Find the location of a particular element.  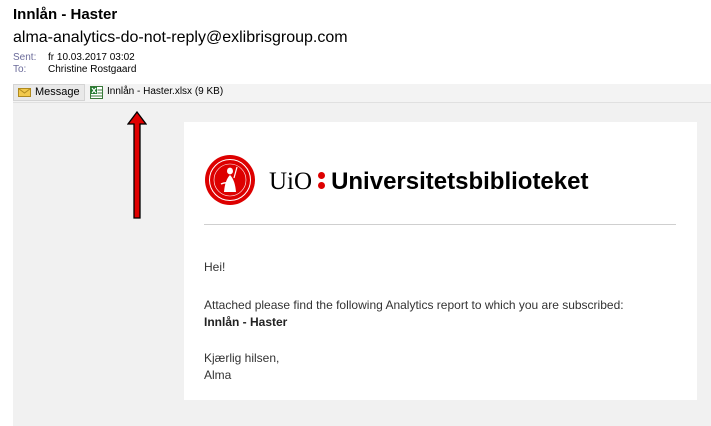

red-up-arrow-icon is located at coordinates (137, 165).